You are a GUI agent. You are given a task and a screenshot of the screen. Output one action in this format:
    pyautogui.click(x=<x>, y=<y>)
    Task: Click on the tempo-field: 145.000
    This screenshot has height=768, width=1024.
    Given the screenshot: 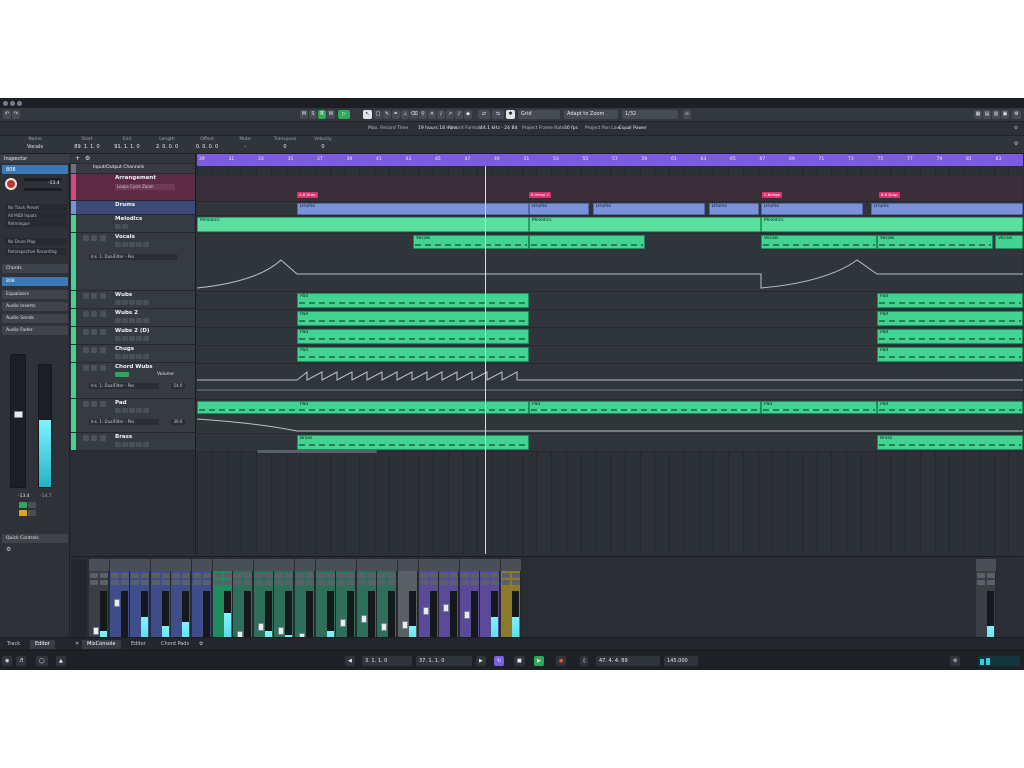 What is the action you would take?
    pyautogui.click(x=681, y=661)
    